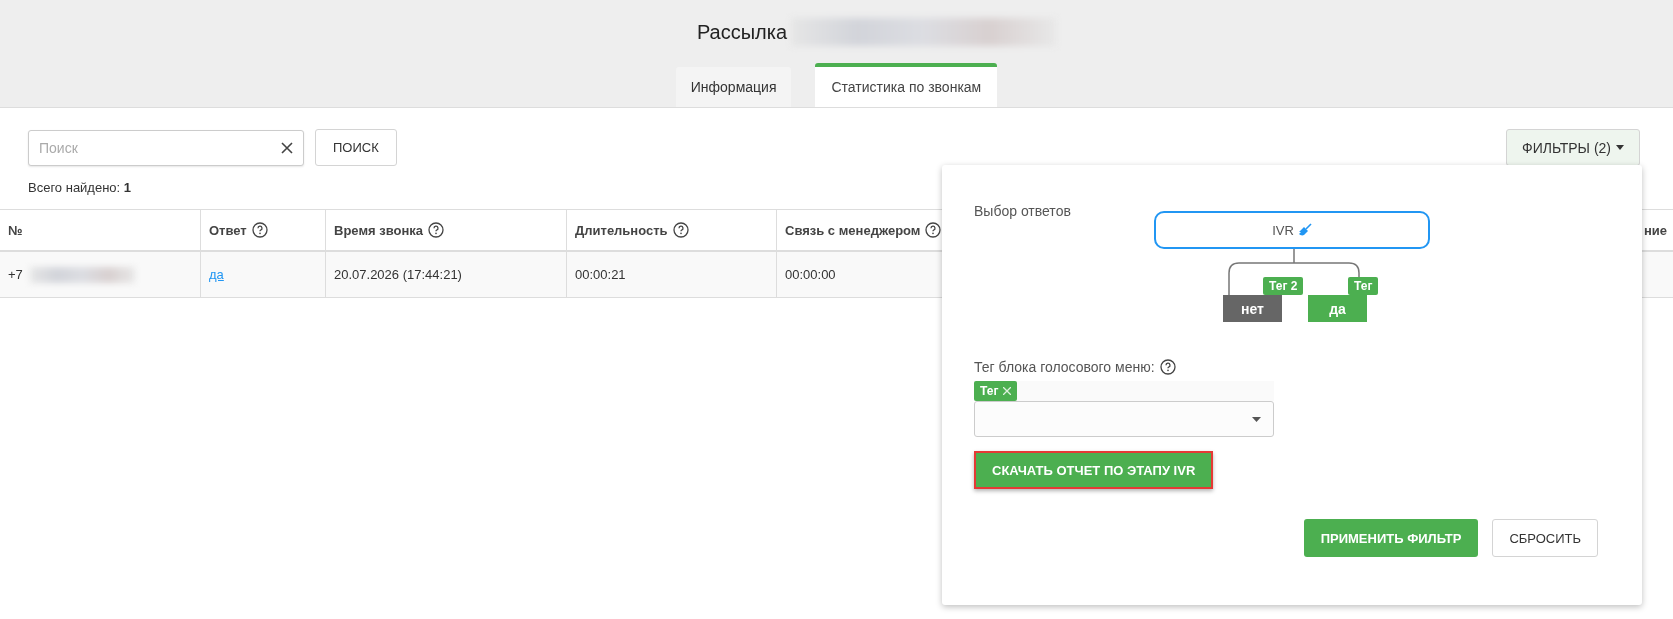  I want to click on tag-badge: Тег, so click(1363, 286).